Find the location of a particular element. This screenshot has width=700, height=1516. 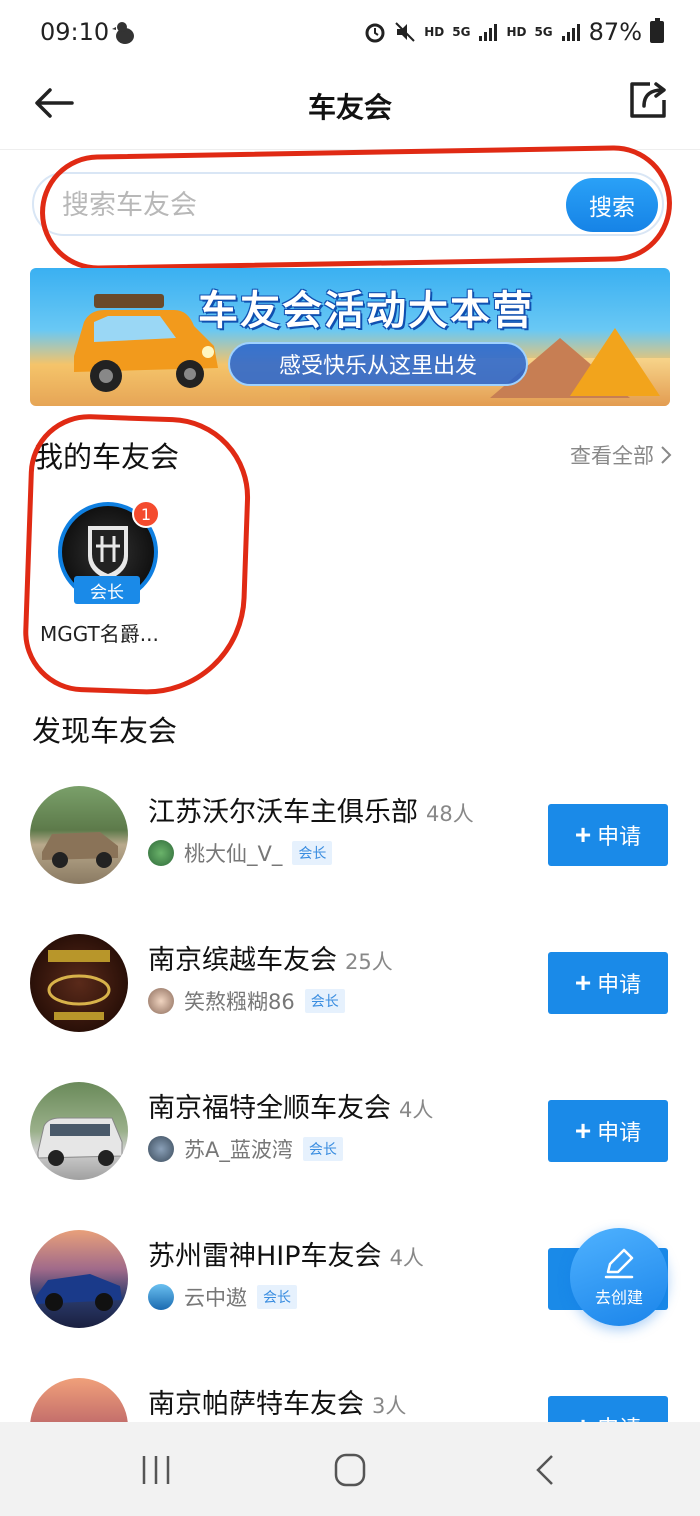

signal-icon is located at coordinates (488, 32).